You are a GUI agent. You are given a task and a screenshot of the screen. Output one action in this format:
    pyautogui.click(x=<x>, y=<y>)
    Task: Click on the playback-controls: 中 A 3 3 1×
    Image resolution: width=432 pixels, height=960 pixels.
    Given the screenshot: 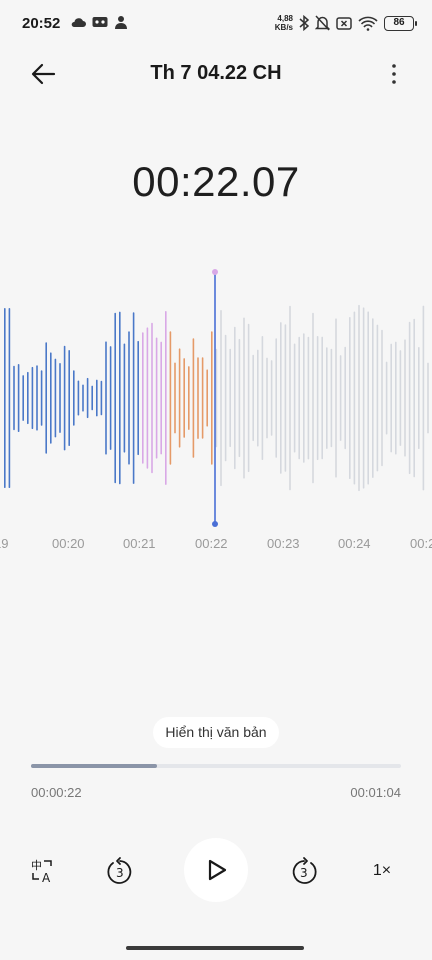 What is the action you would take?
    pyautogui.click(x=216, y=870)
    